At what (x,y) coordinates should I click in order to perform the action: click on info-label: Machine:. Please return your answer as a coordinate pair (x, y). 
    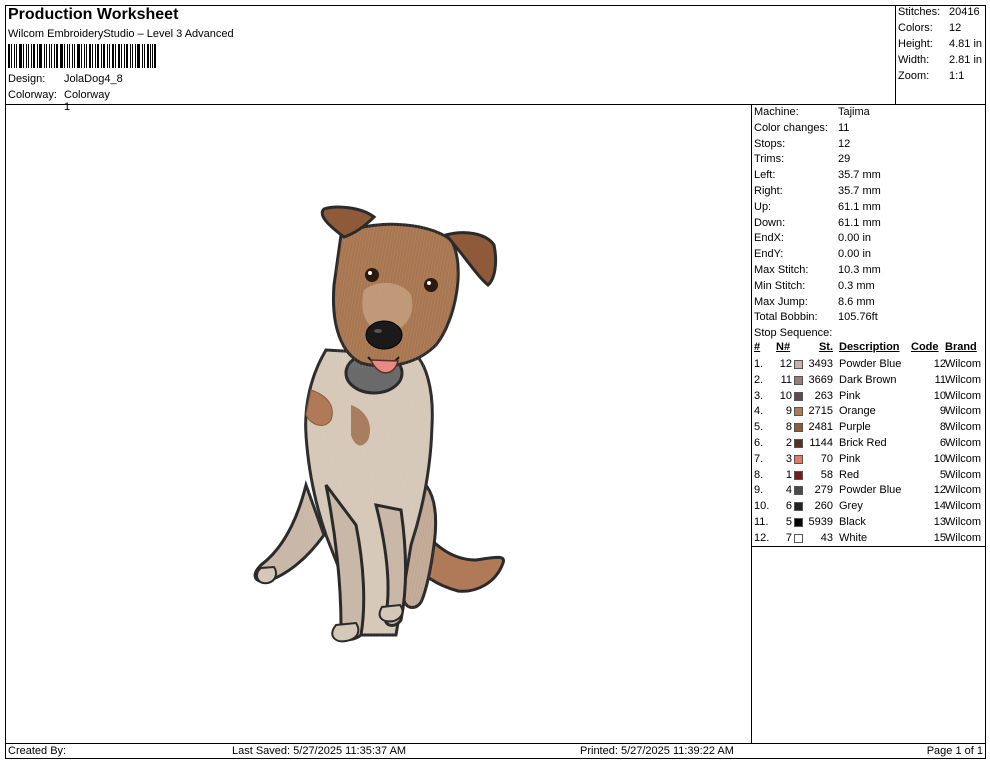
    Looking at the image, I should click on (776, 112).